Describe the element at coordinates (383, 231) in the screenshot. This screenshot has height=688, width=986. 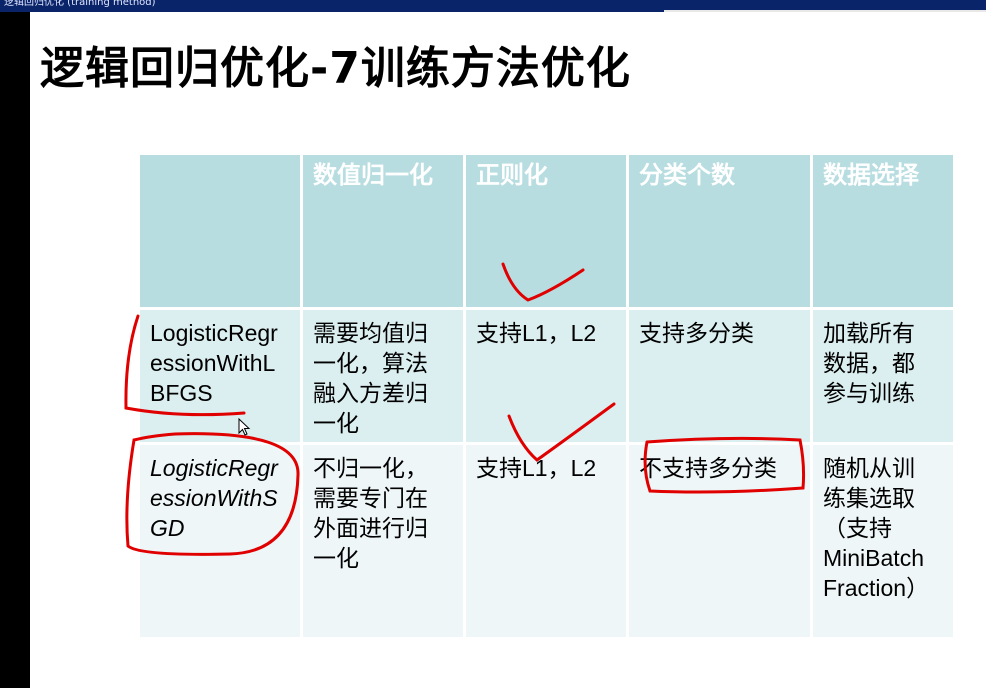
I see `header-normalization: 数值归一化` at that location.